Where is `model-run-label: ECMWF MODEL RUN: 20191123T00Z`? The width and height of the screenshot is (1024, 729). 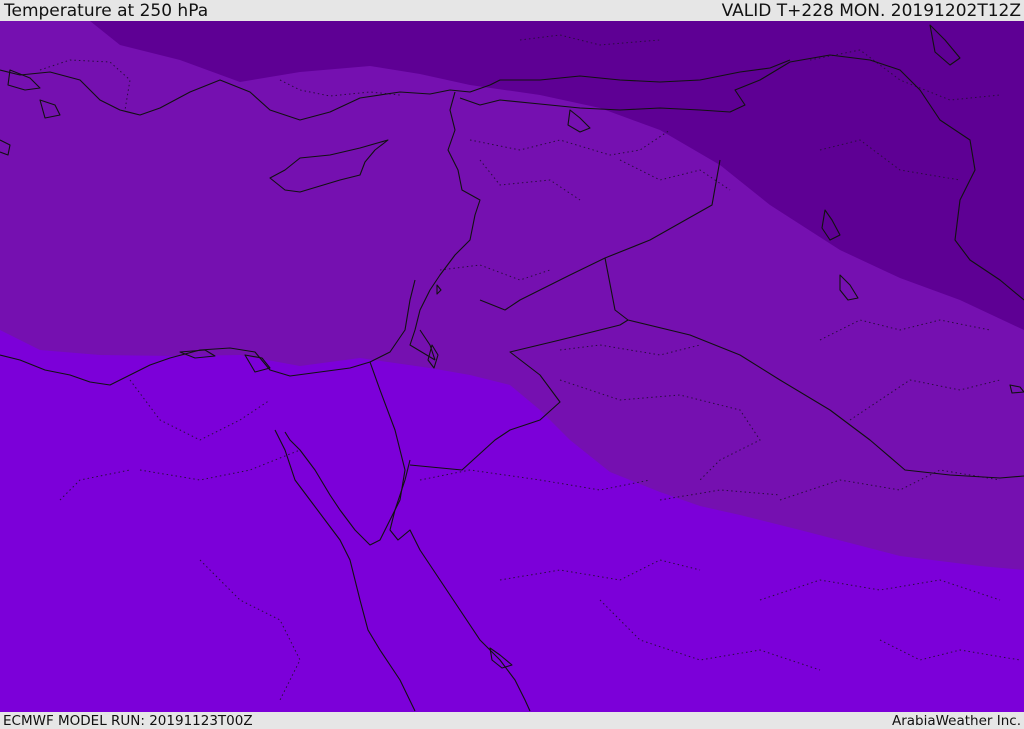
model-run-label: ECMWF MODEL RUN: 20191123T00Z is located at coordinates (128, 720).